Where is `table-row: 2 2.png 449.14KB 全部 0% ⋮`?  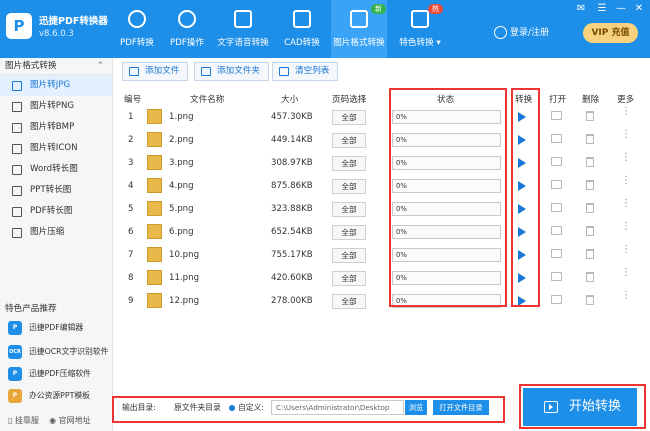 table-row: 2 2.png 449.14KB 全部 0% ⋮ is located at coordinates (382, 140).